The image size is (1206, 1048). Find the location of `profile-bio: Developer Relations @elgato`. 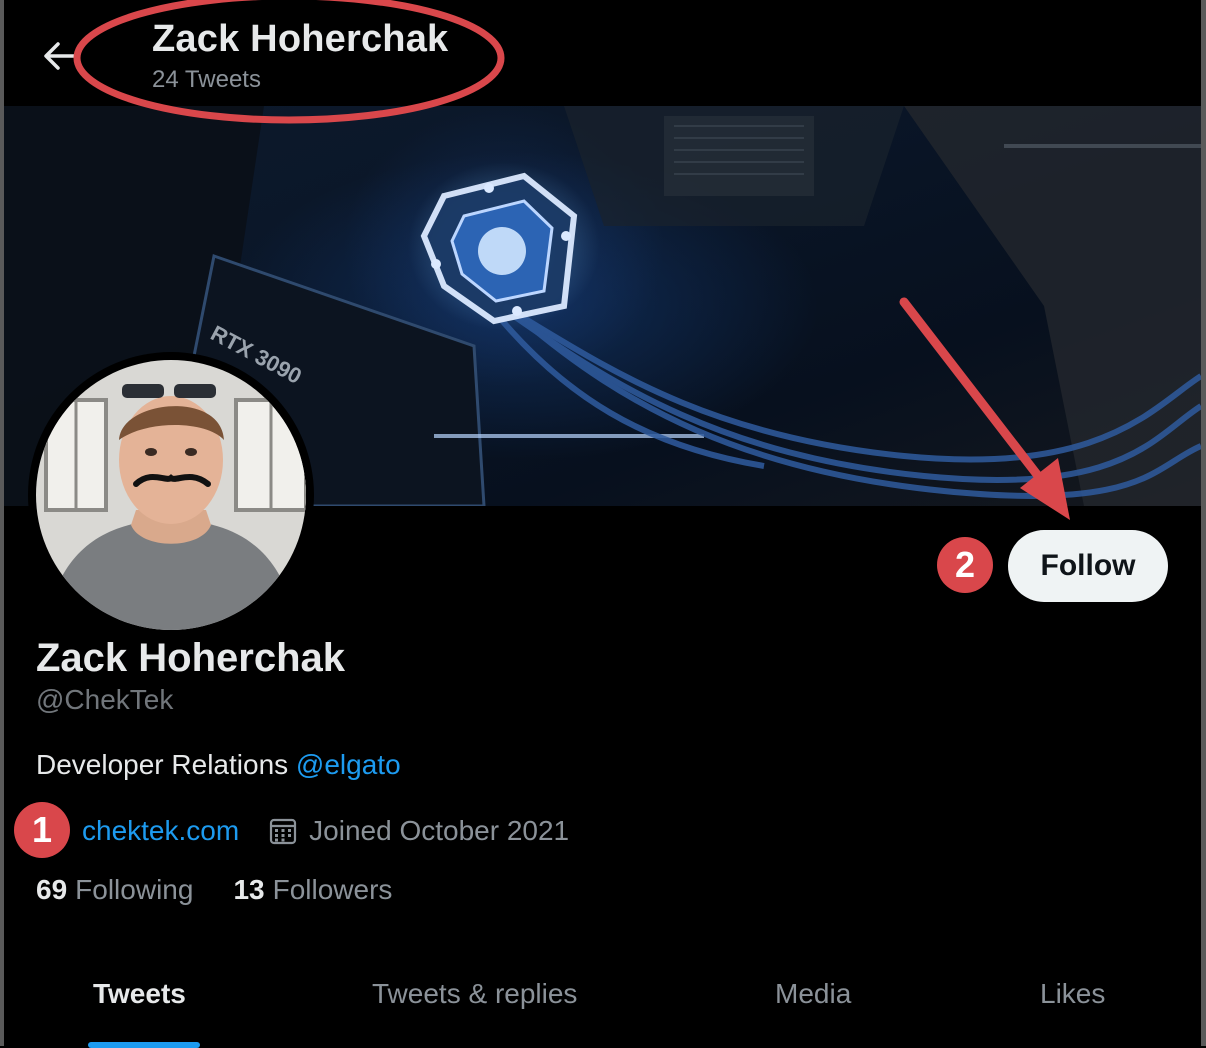

profile-bio: Developer Relations @elgato is located at coordinates (218, 765).